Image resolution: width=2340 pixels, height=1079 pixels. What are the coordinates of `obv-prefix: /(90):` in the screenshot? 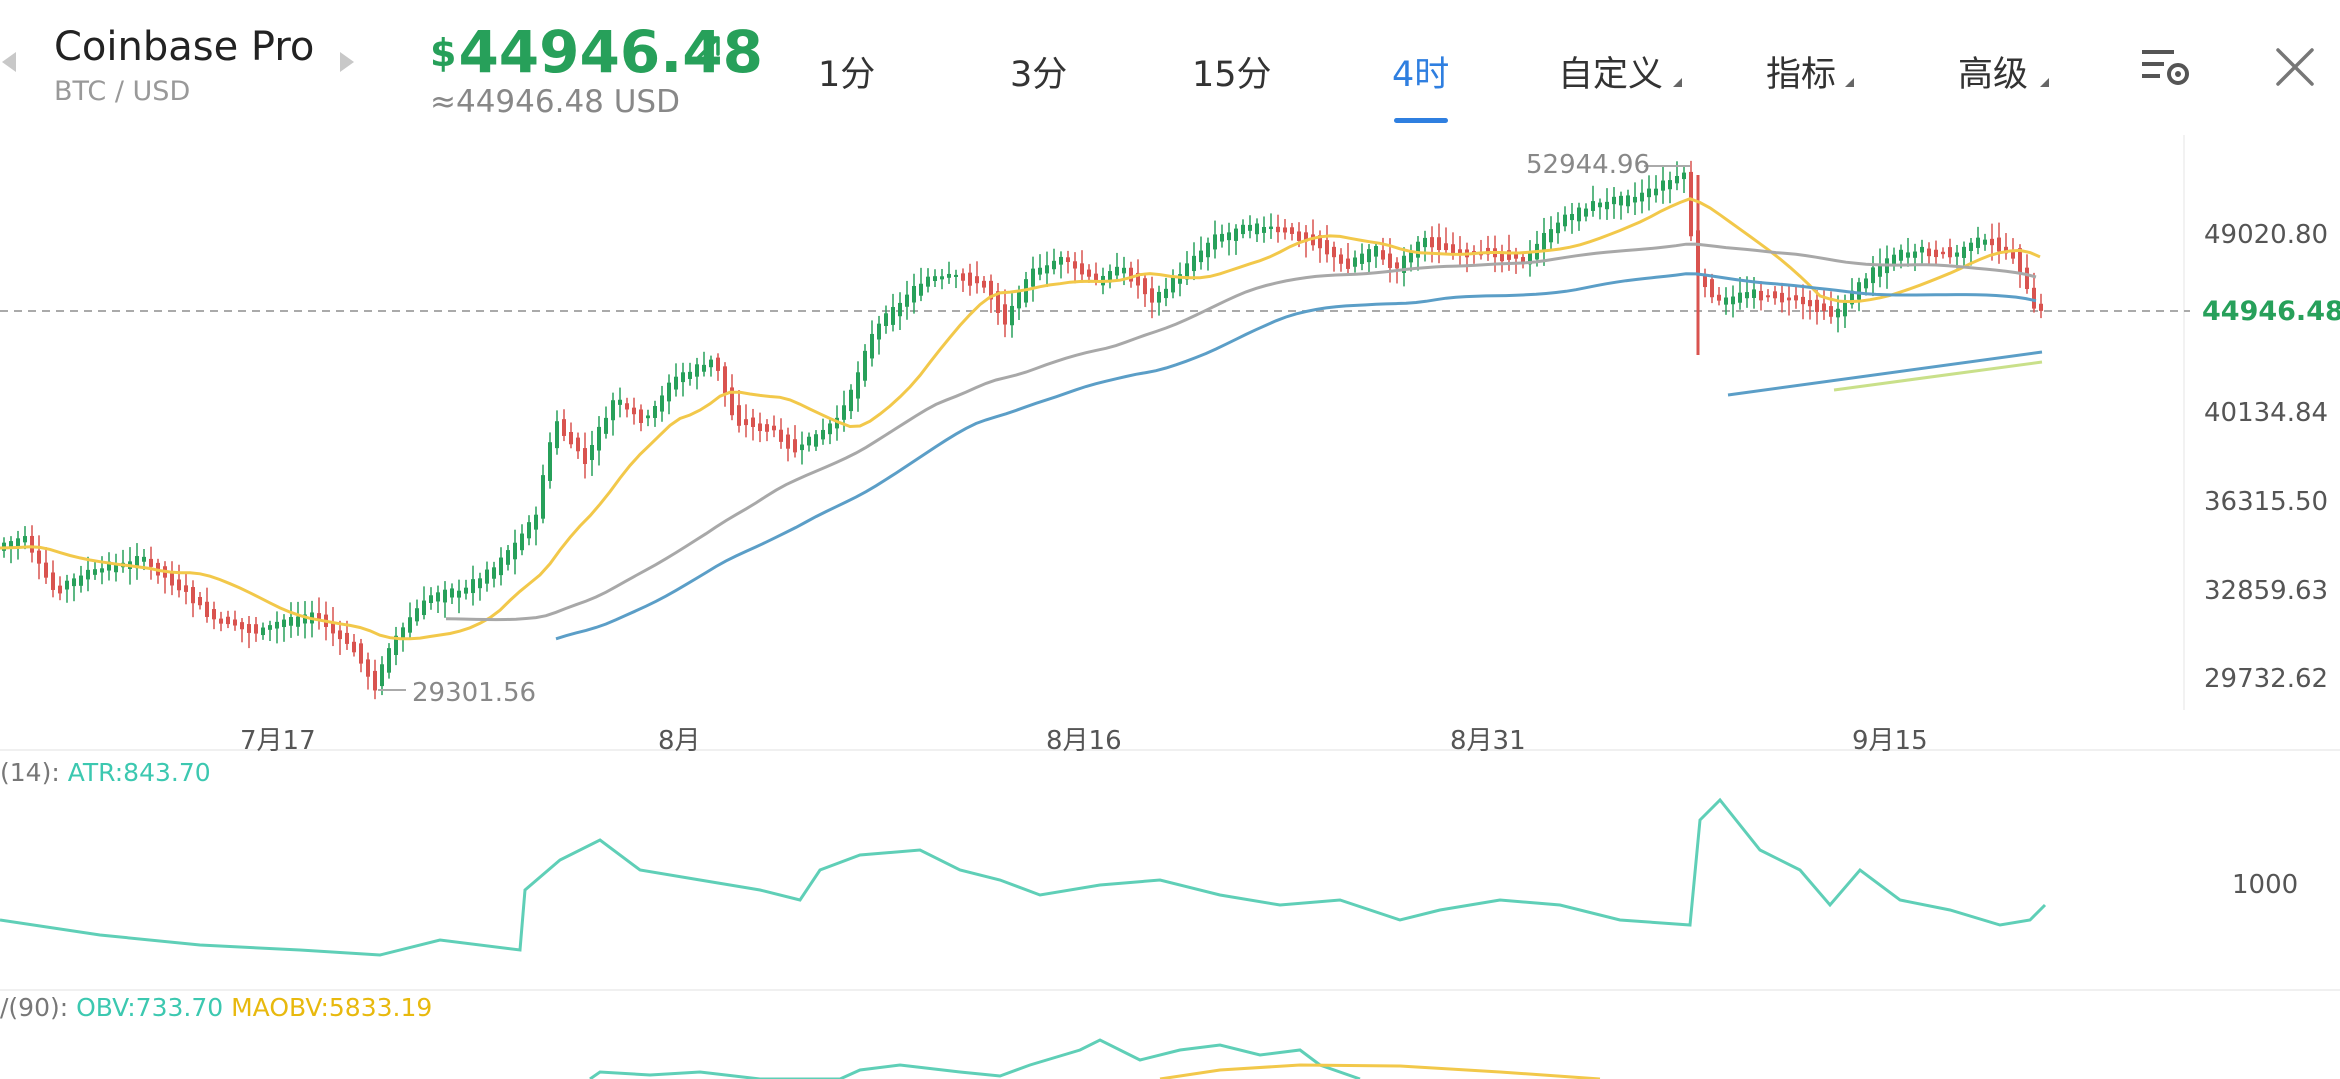 It's located at (34, 1007).